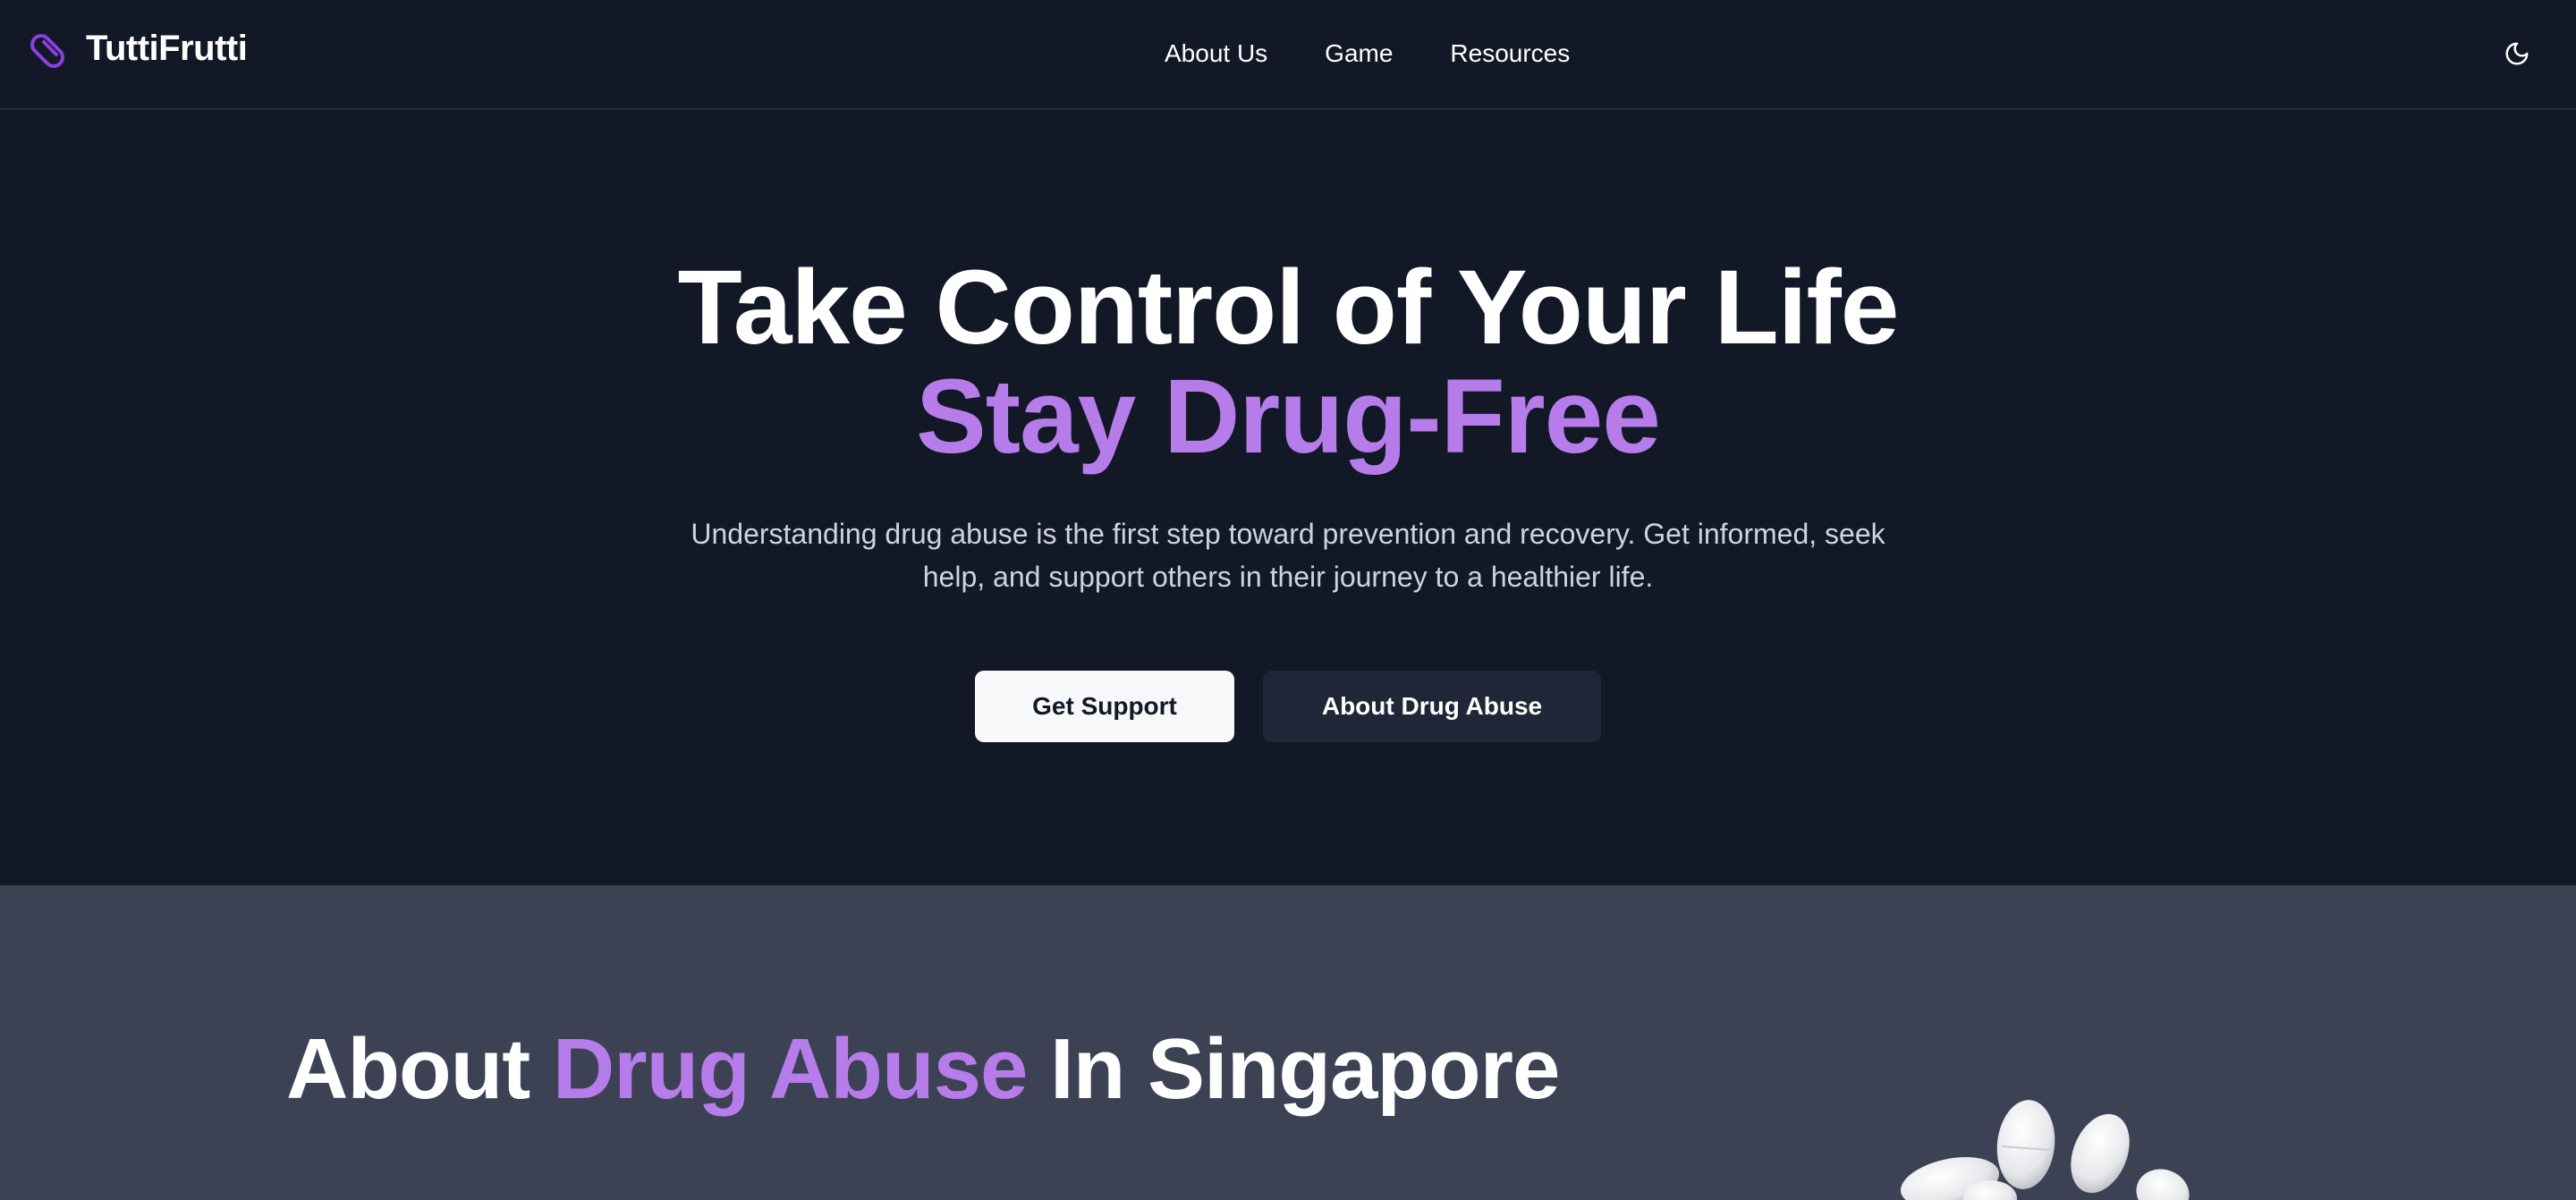 Image resolution: width=2576 pixels, height=1200 pixels. I want to click on about-title-accent: Drug Abuse, so click(790, 1069).